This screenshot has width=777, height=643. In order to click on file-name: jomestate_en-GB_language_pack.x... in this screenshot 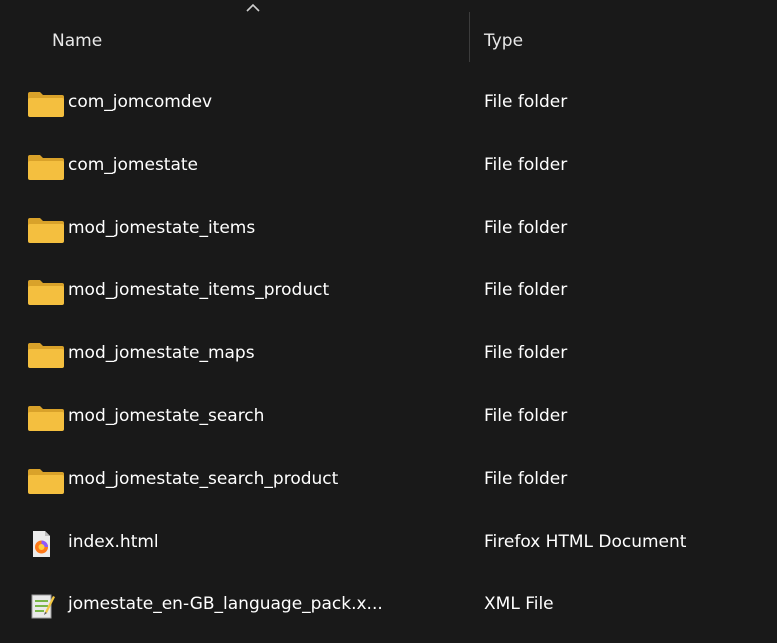, I will do `click(225, 604)`.